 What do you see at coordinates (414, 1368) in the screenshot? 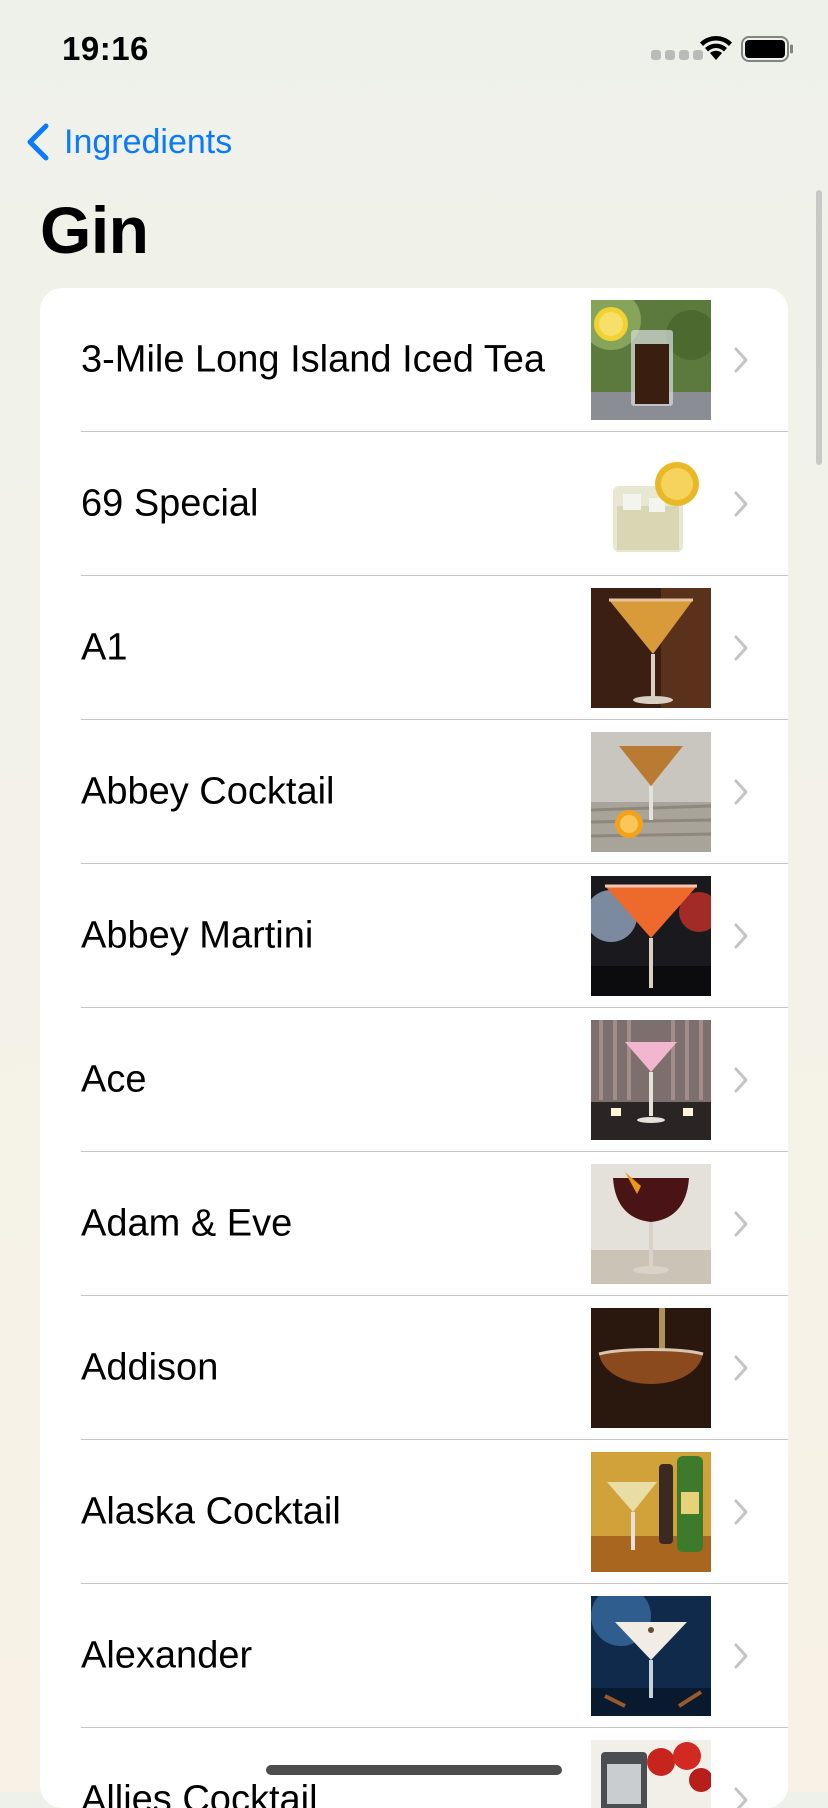
I see `drink-row: Addison` at bounding box center [414, 1368].